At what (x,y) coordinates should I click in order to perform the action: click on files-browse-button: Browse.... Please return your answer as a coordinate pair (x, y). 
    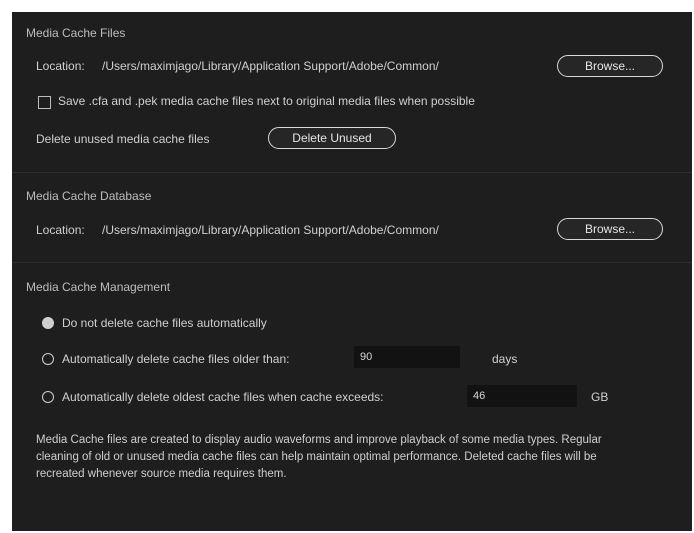
    Looking at the image, I should click on (610, 66).